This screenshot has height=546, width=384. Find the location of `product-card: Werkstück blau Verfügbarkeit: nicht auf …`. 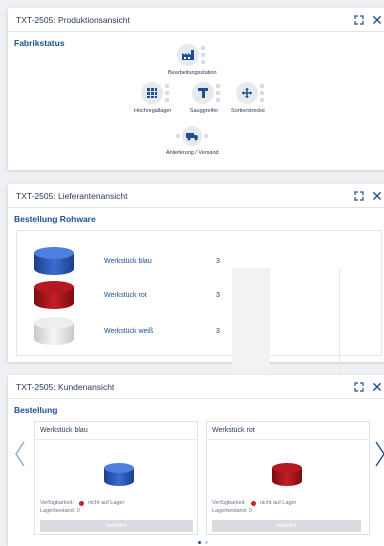

product-card: Werkstück blau Verfügbarkeit: nicht auf … is located at coordinates (116, 478).